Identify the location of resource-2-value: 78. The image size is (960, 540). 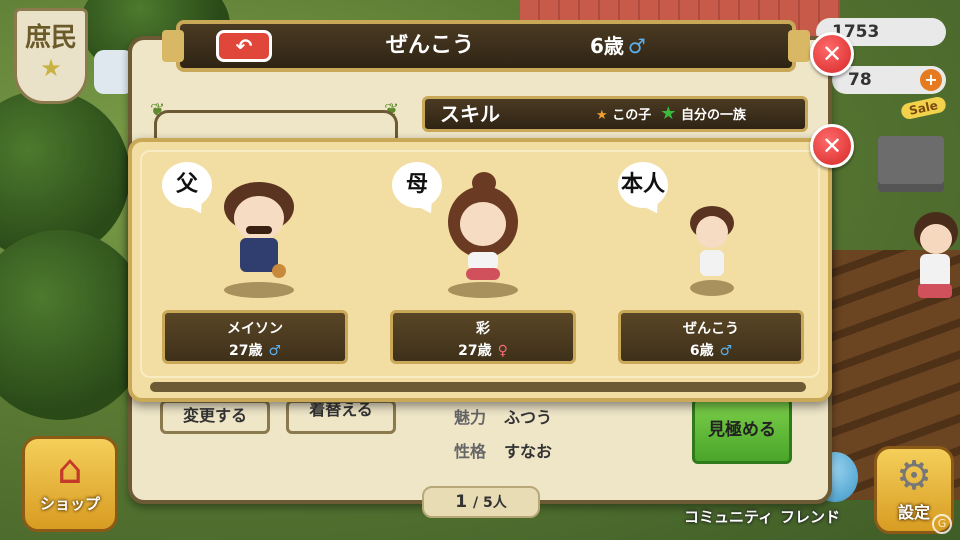
(860, 80).